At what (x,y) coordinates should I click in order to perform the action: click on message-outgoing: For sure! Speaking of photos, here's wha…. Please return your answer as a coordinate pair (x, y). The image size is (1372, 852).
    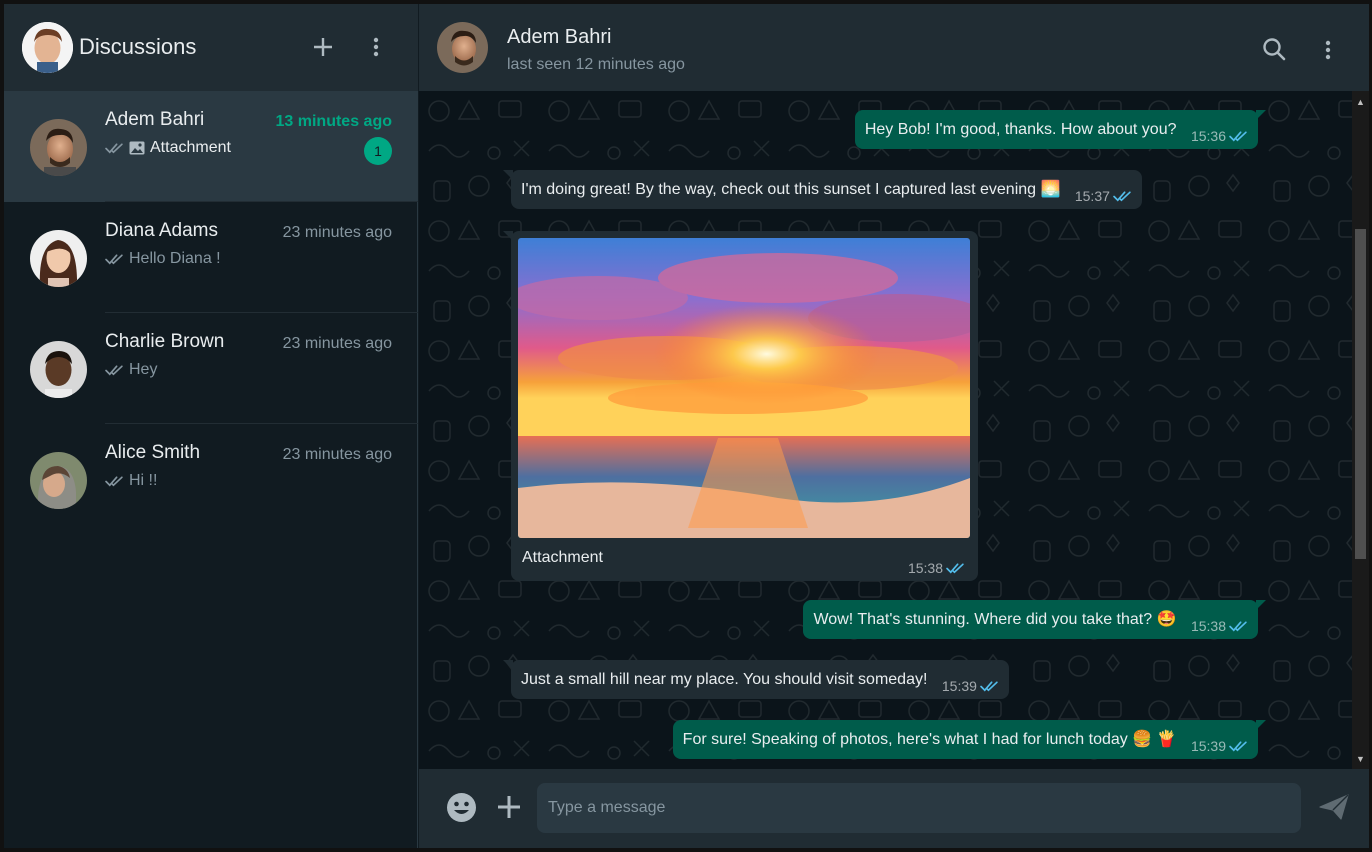
    Looking at the image, I should click on (969, 739).